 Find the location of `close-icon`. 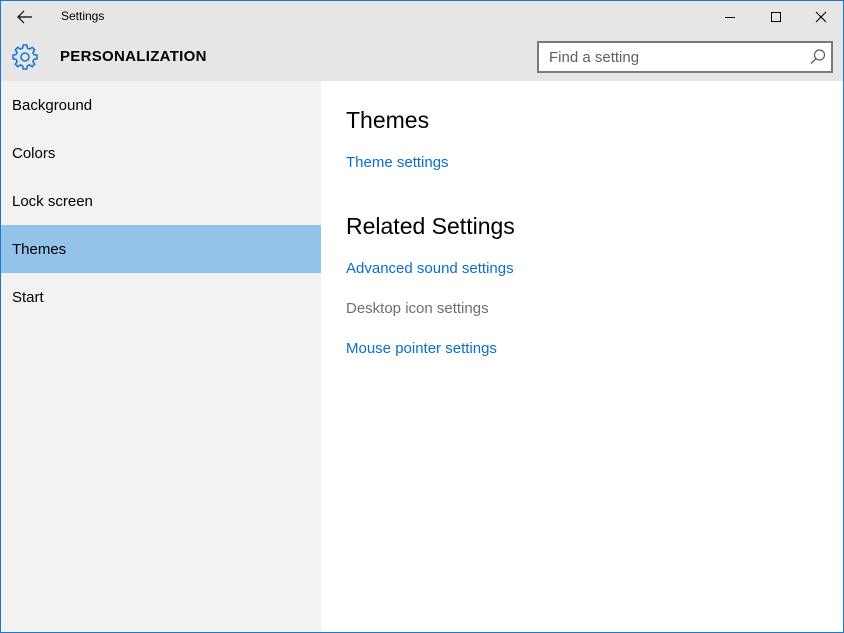

close-icon is located at coordinates (821, 17).